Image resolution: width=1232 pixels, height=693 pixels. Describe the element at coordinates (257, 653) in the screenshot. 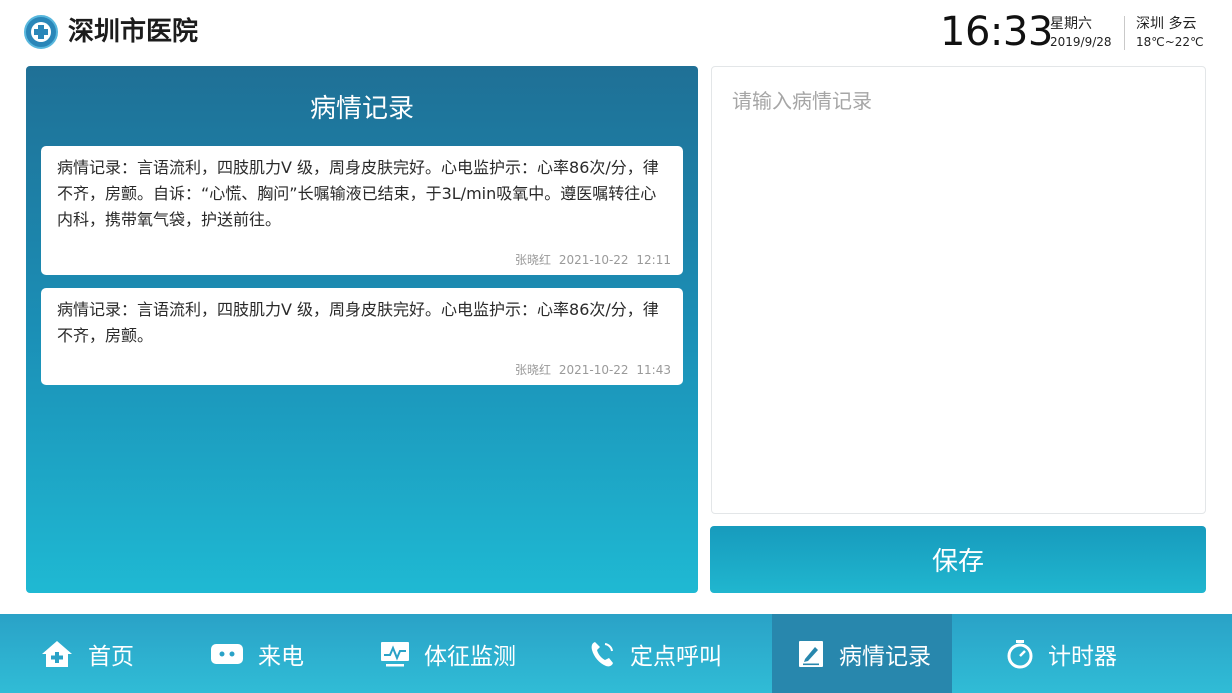

I see `nav-item-calls: 来电` at that location.